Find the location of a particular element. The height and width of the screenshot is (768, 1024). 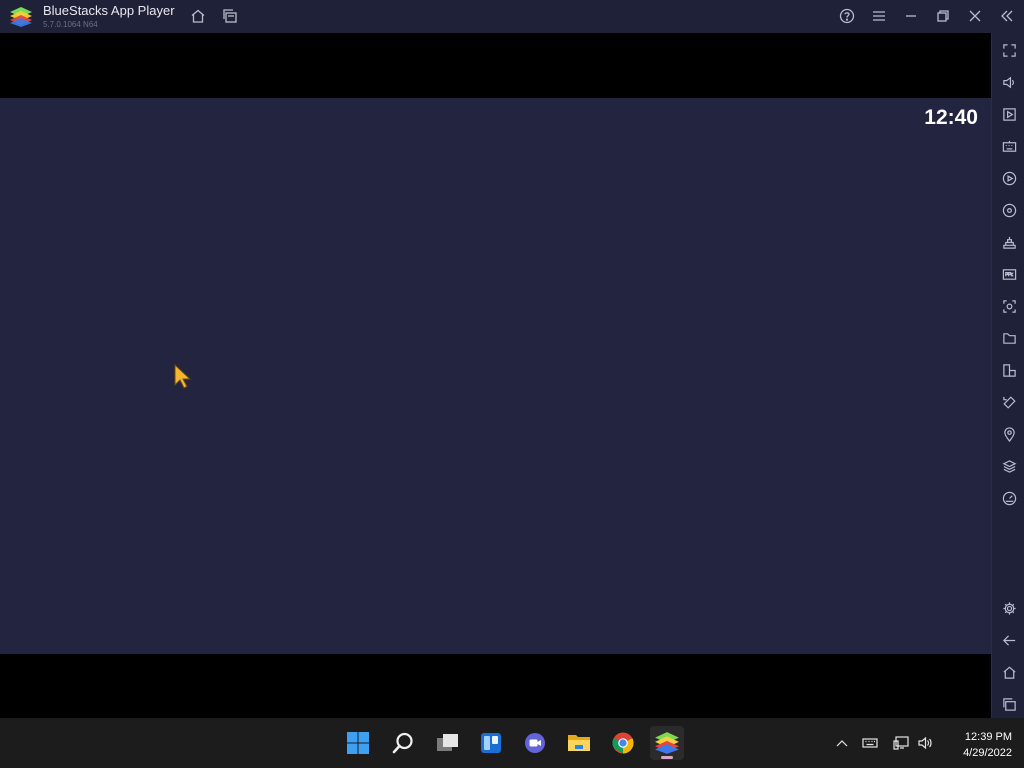

bluestacks-taskbar-icon is located at coordinates (667, 743).